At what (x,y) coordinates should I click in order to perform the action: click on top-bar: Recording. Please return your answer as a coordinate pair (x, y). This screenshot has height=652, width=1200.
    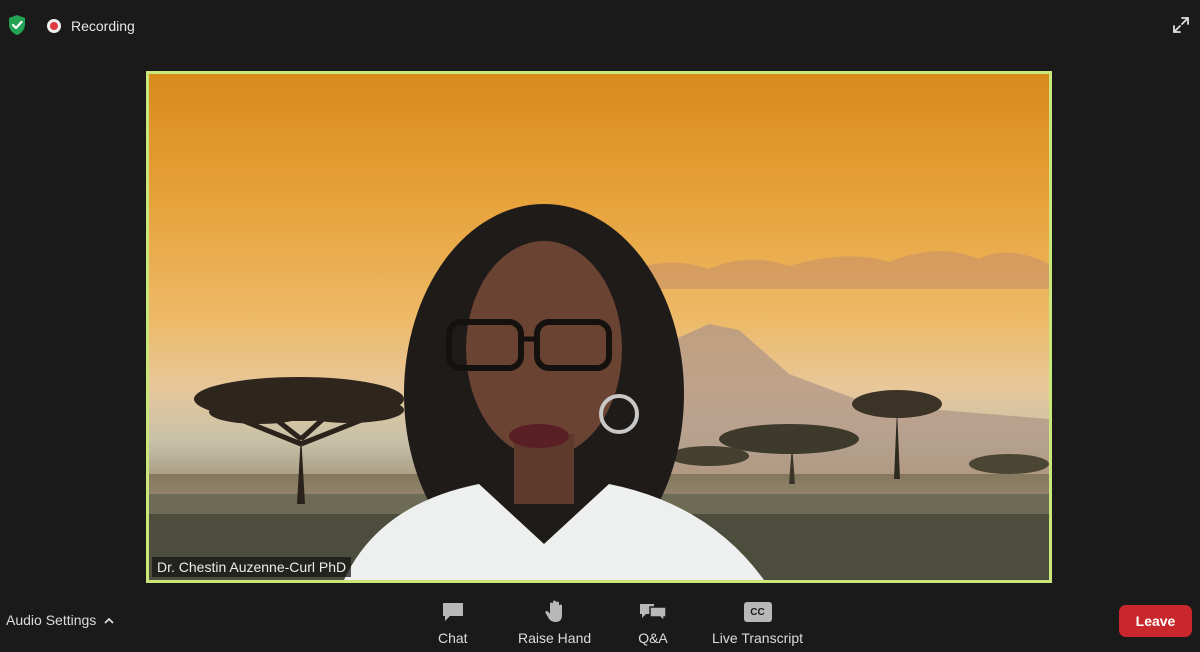
    Looking at the image, I should click on (600, 25).